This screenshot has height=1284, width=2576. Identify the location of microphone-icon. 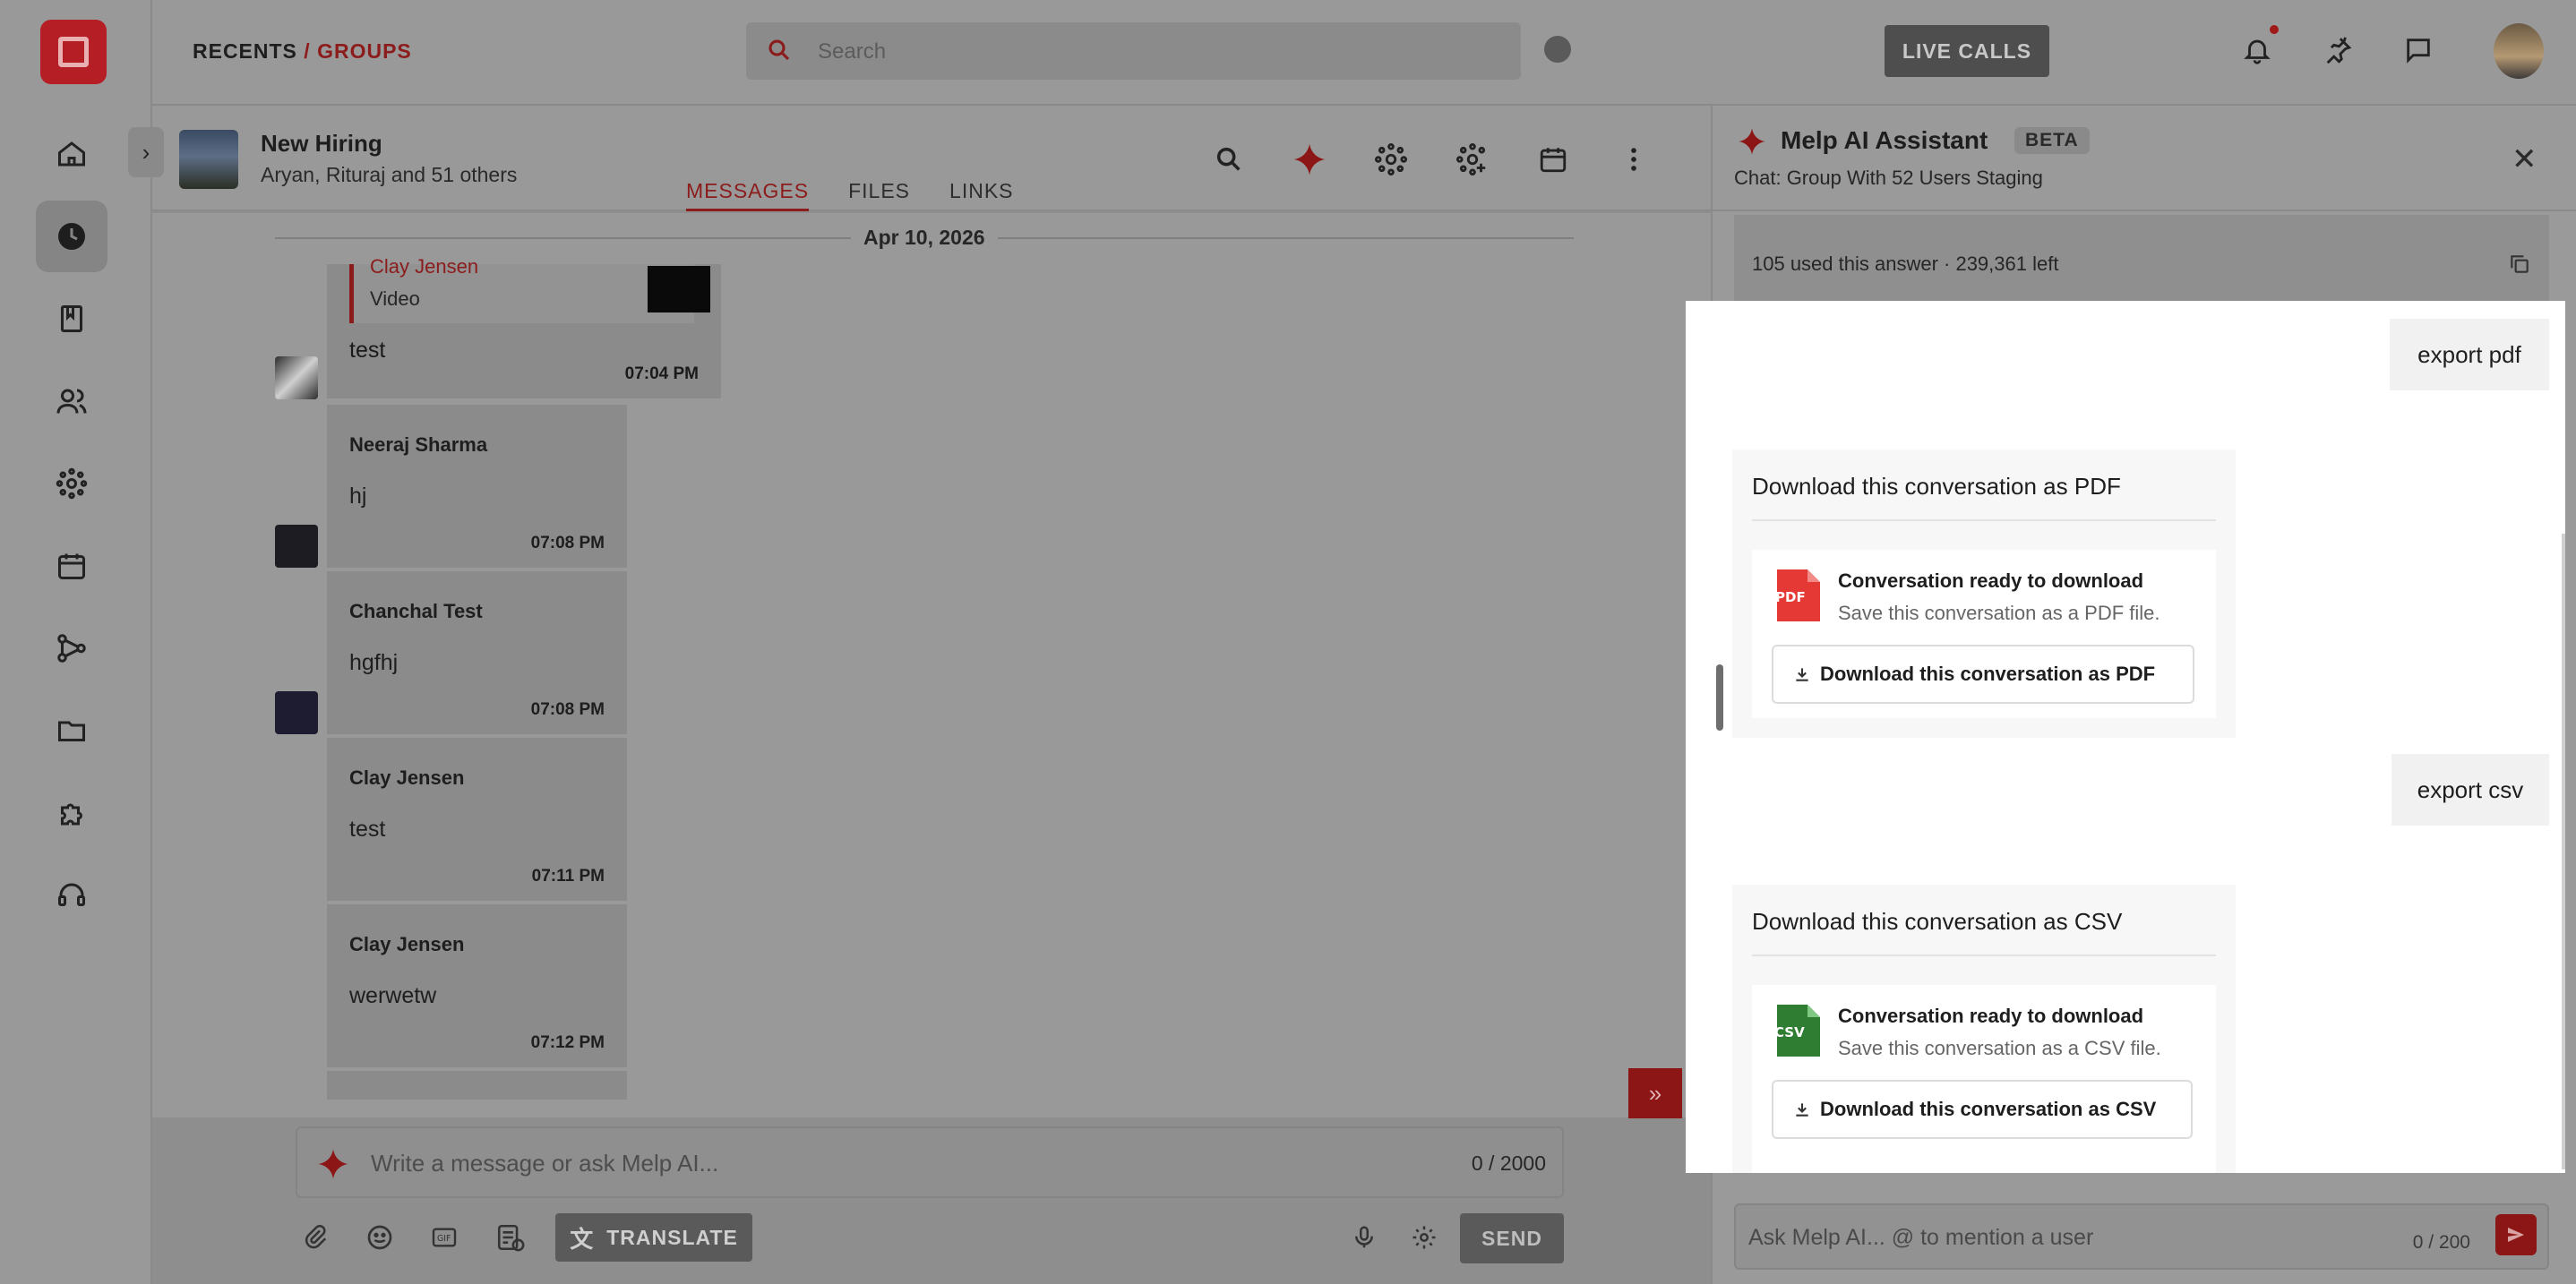
(1364, 1237).